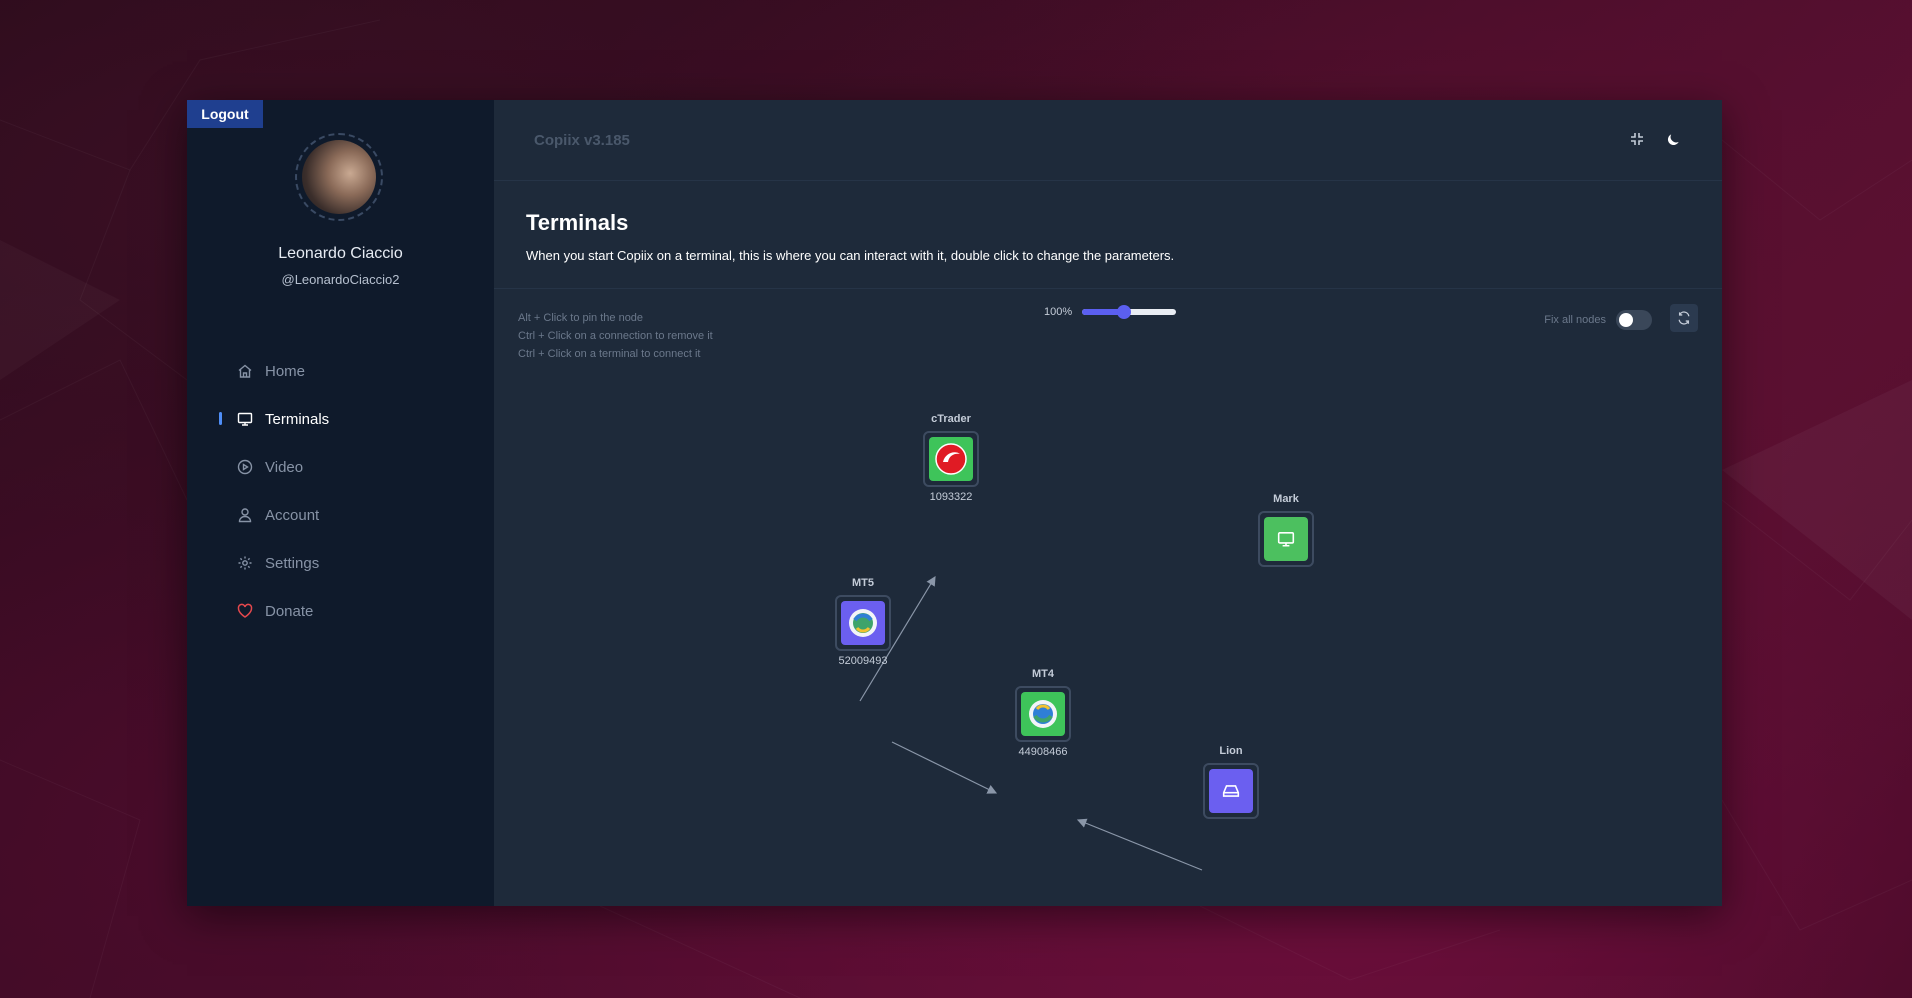  I want to click on sidebar-item-label: Terminals, so click(297, 419).